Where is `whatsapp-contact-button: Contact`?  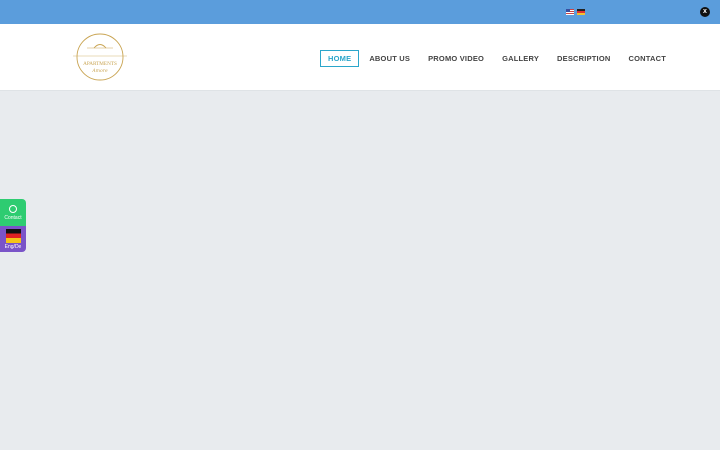
whatsapp-contact-button: Contact is located at coordinates (13, 212).